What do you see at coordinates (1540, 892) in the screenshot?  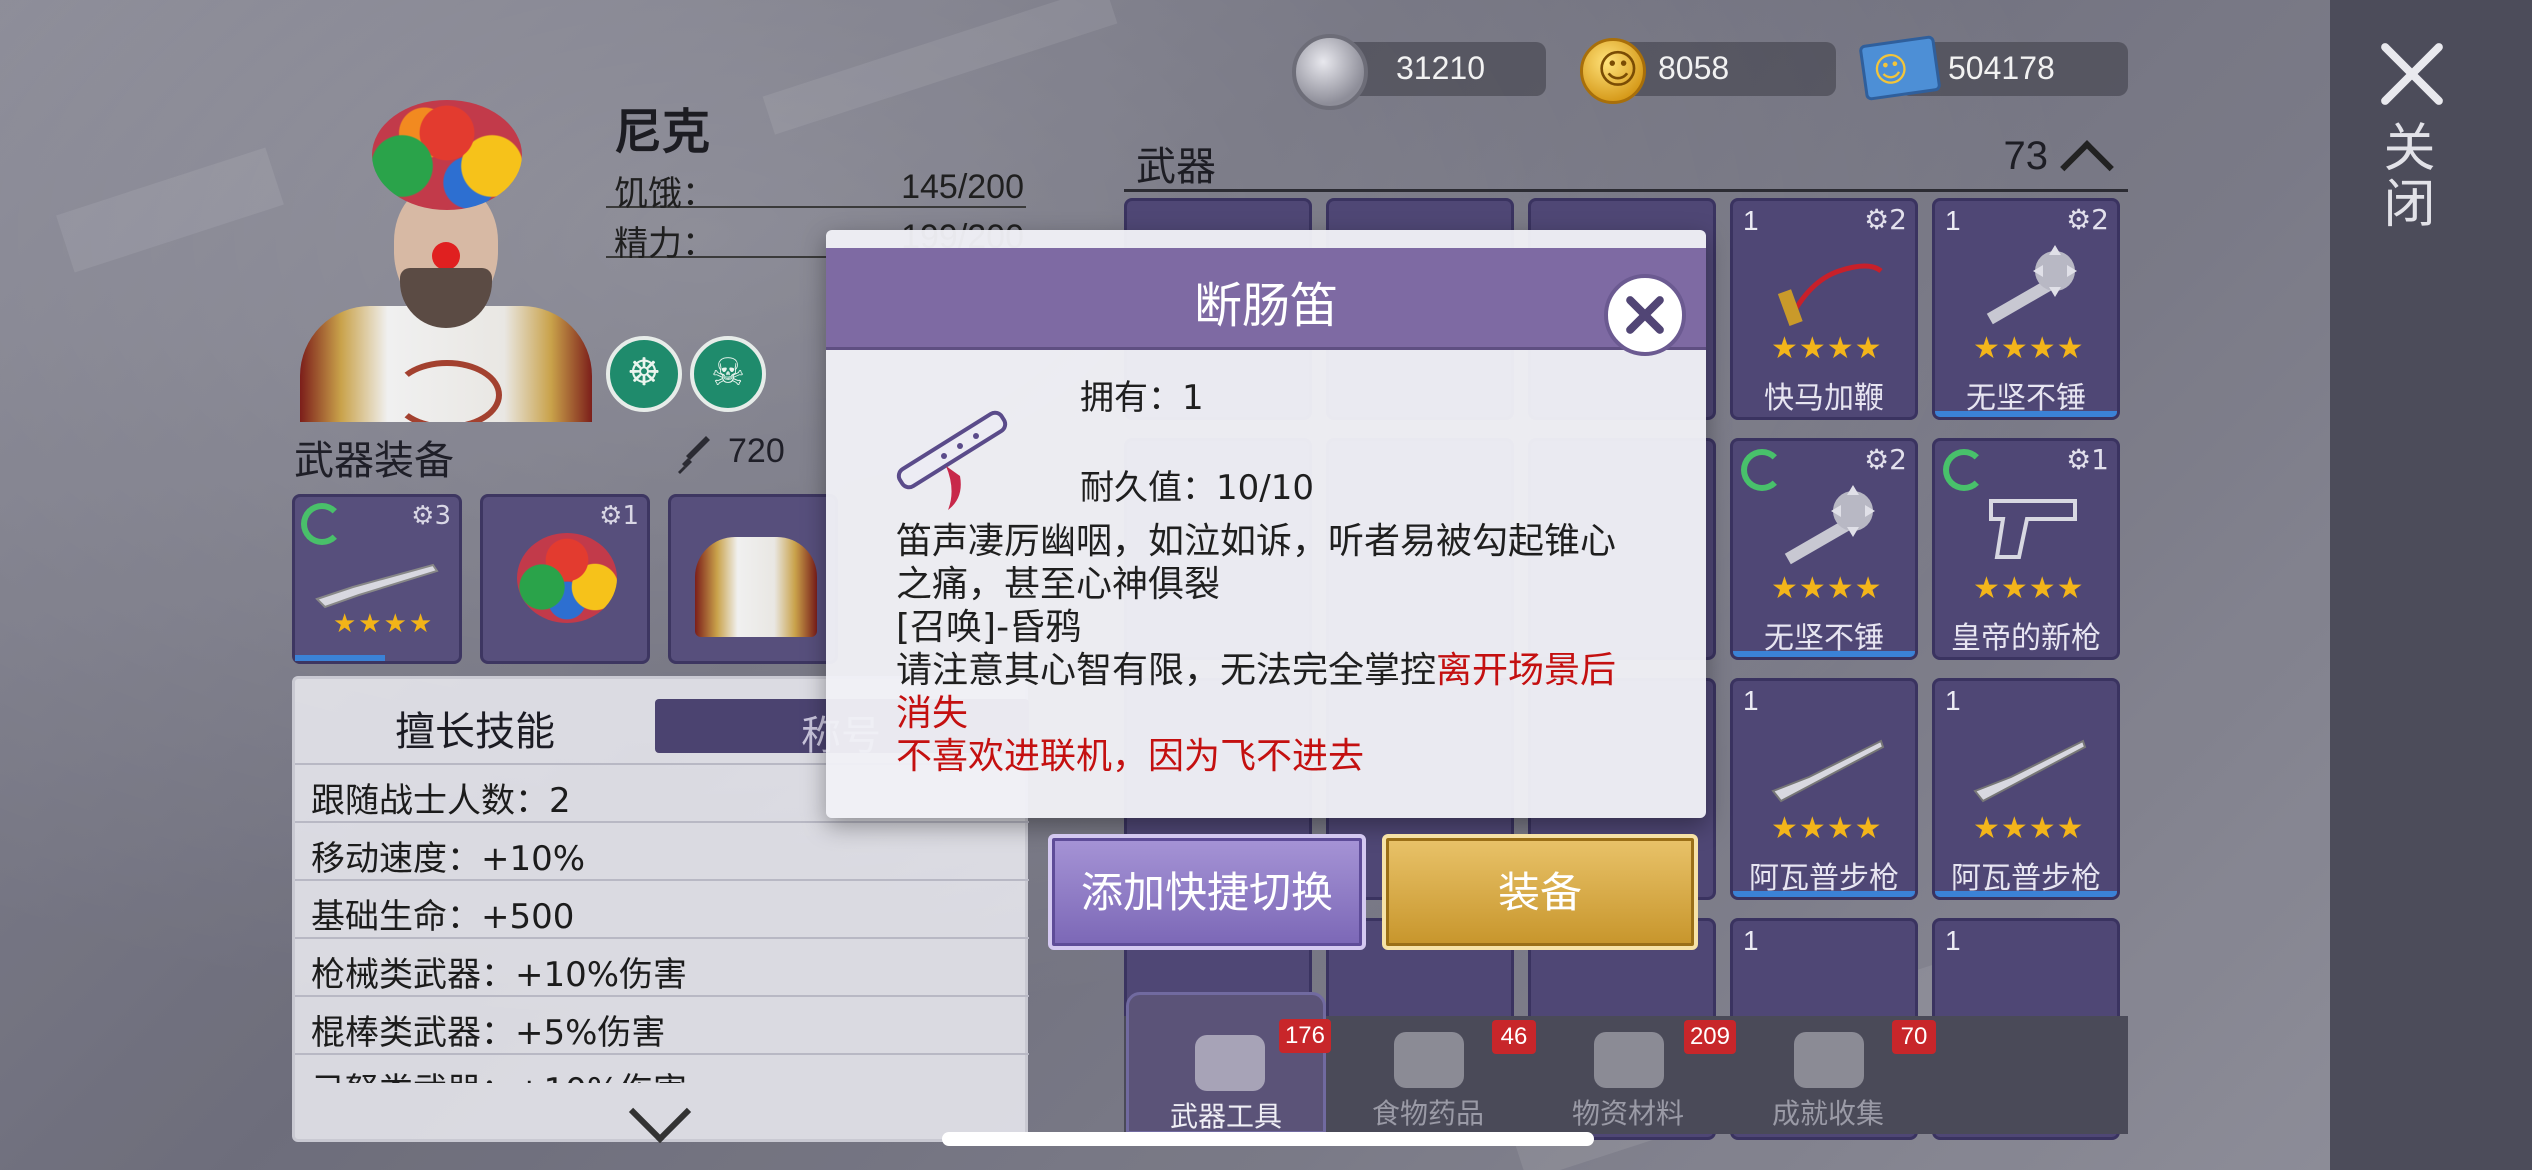 I see `equip-button: 装备` at bounding box center [1540, 892].